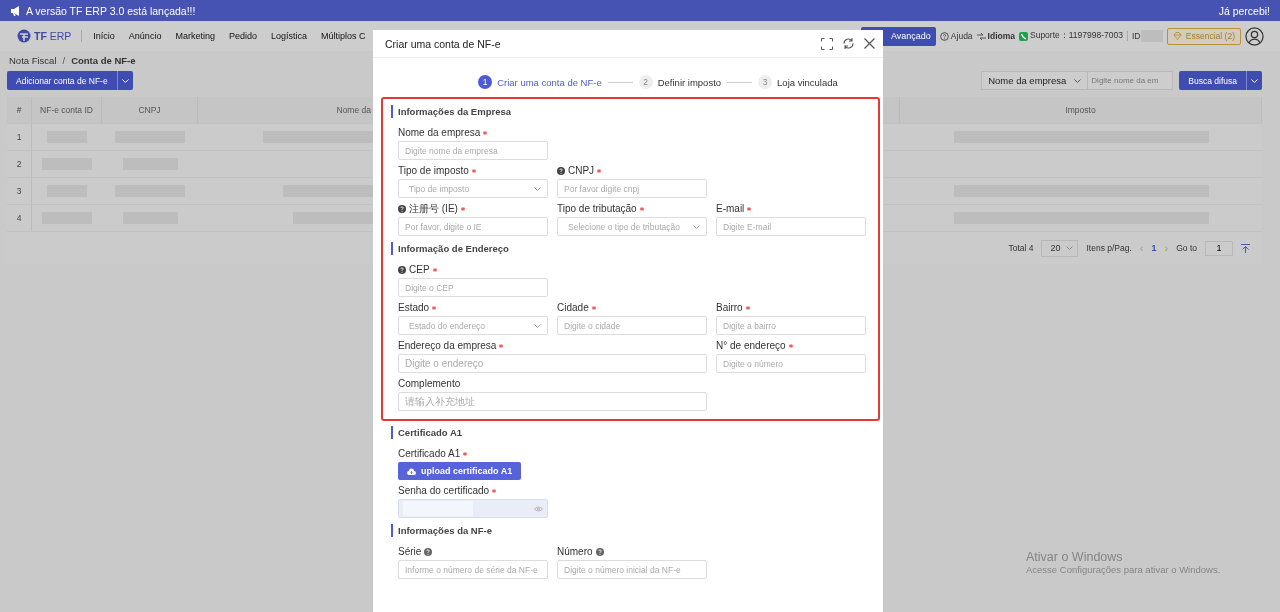  I want to click on page-size-select: 20, so click(1060, 248).